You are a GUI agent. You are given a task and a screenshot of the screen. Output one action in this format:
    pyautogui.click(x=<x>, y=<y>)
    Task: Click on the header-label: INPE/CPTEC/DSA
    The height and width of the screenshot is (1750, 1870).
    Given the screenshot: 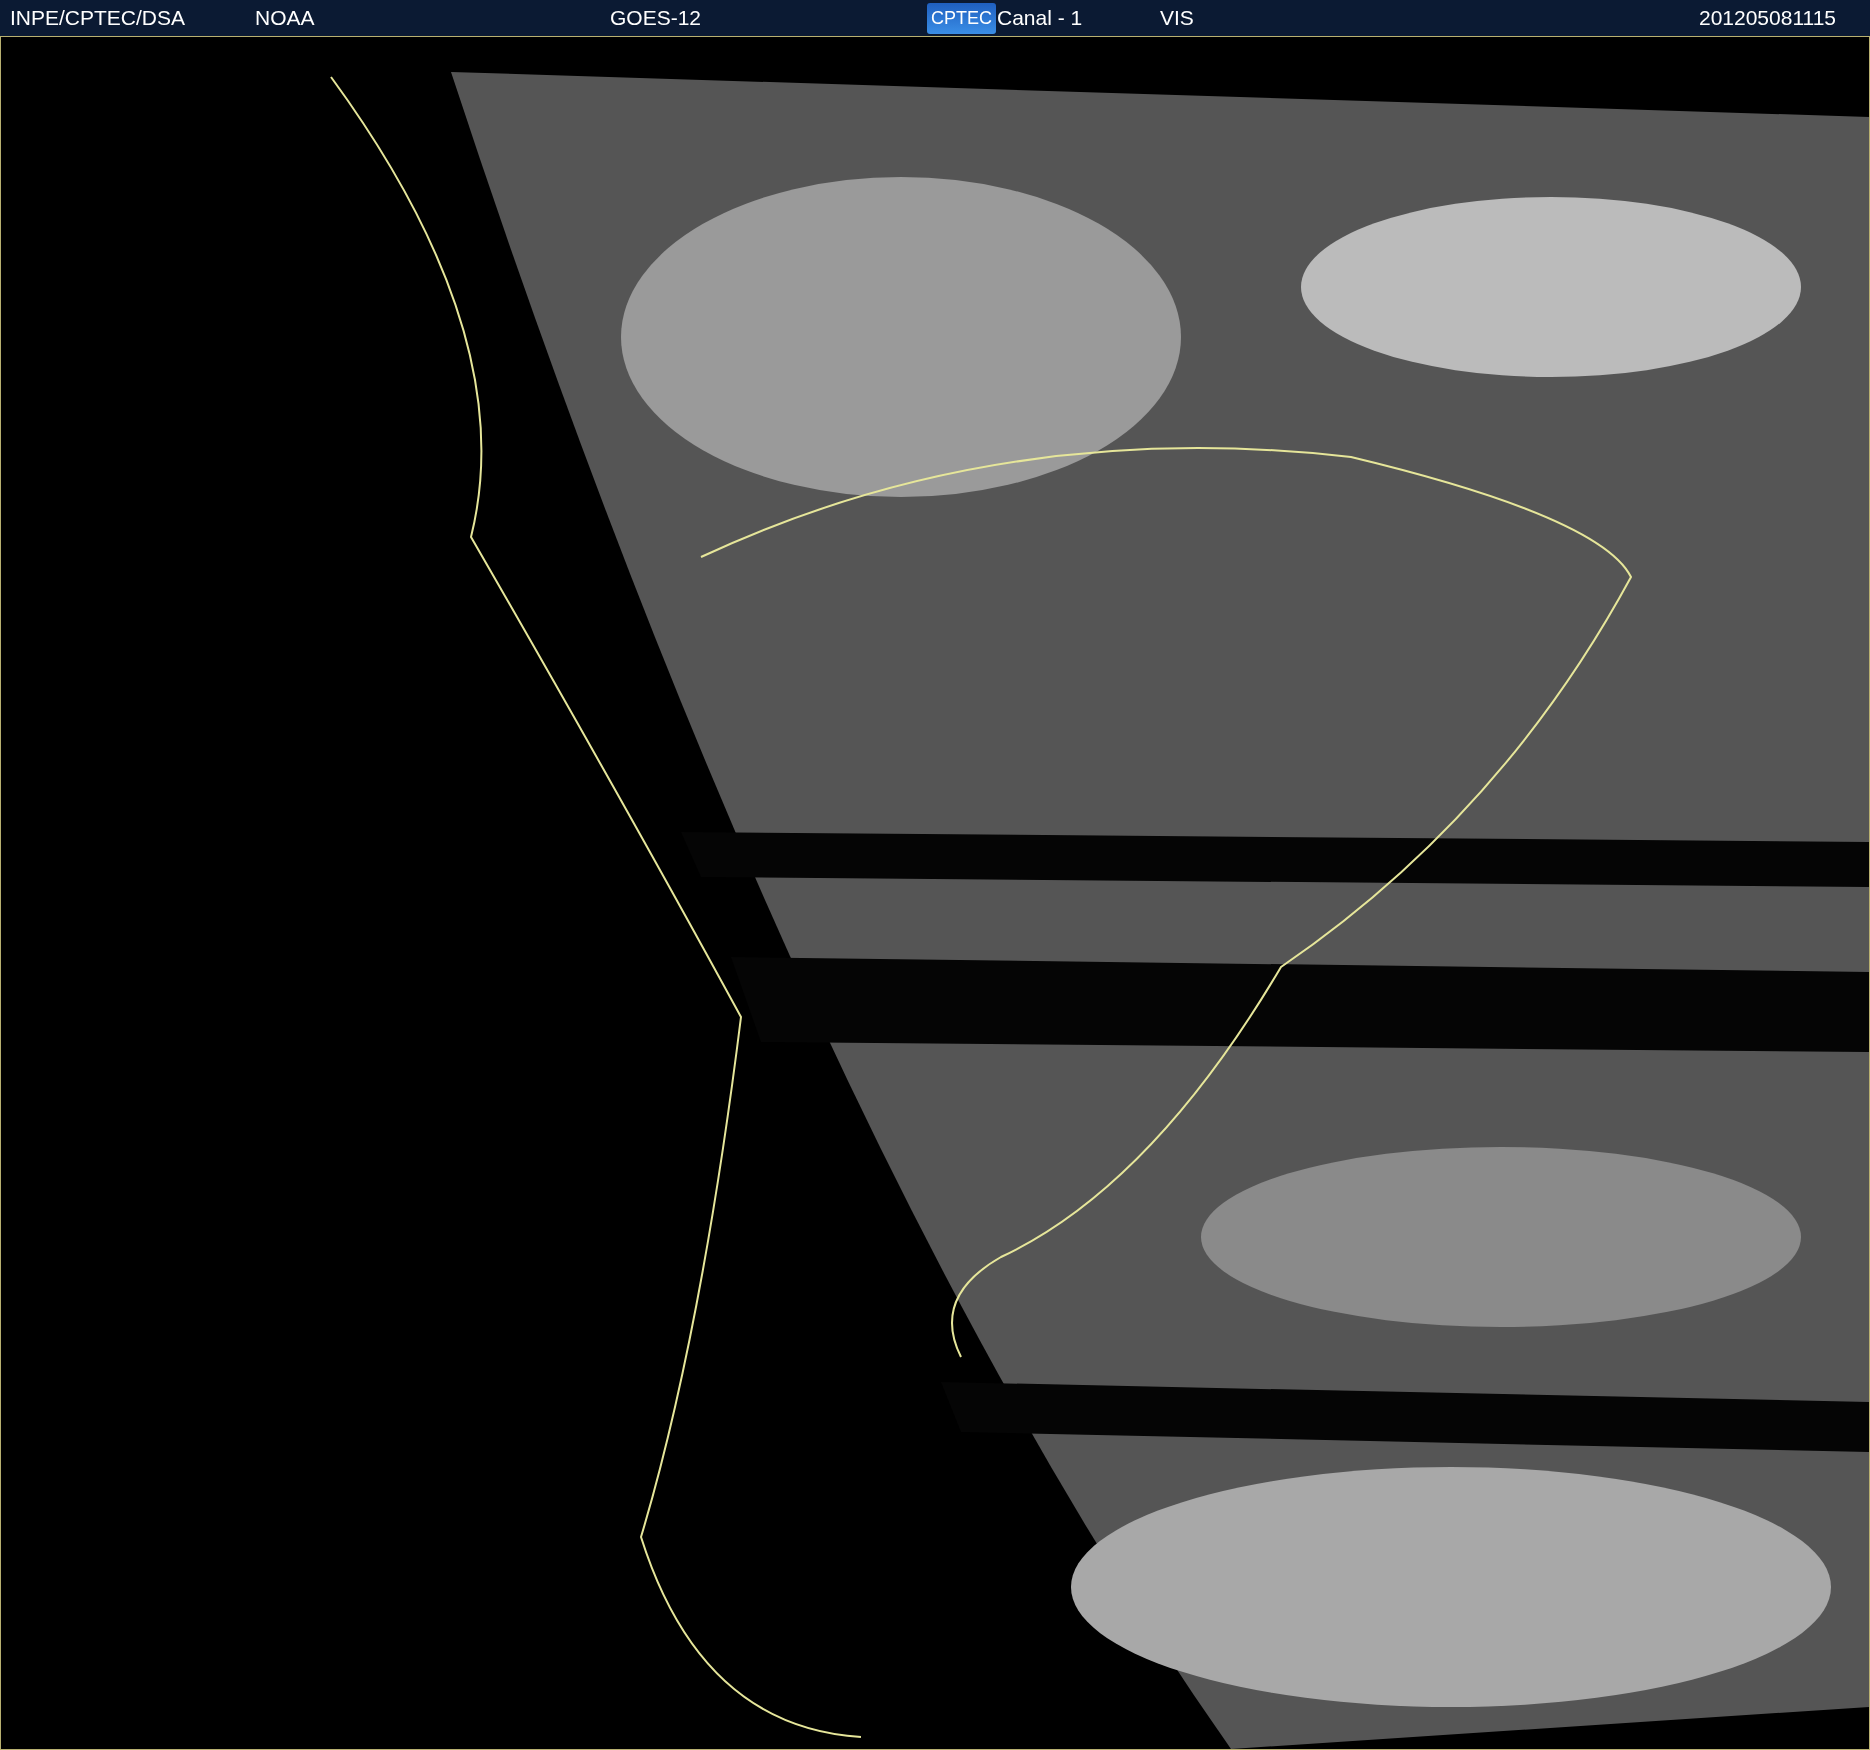 What is the action you would take?
    pyautogui.click(x=98, y=18)
    